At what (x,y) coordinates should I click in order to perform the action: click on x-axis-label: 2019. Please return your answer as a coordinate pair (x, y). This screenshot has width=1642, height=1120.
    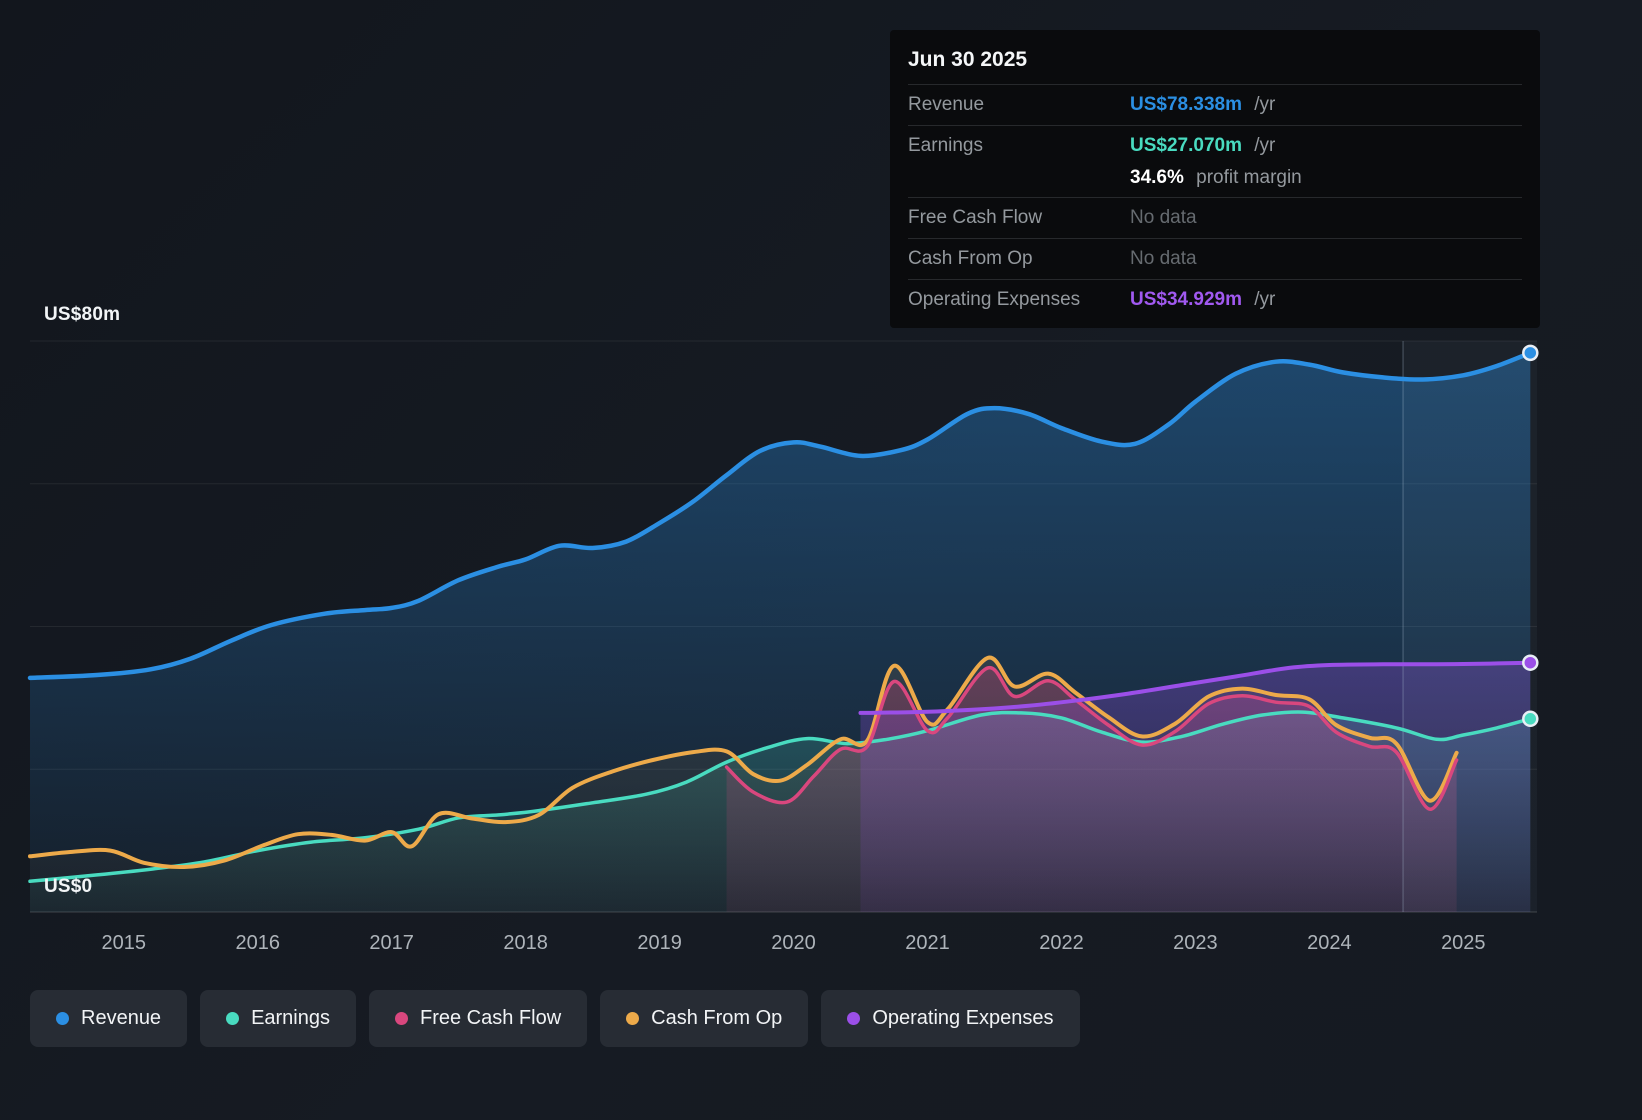
    Looking at the image, I should click on (659, 943).